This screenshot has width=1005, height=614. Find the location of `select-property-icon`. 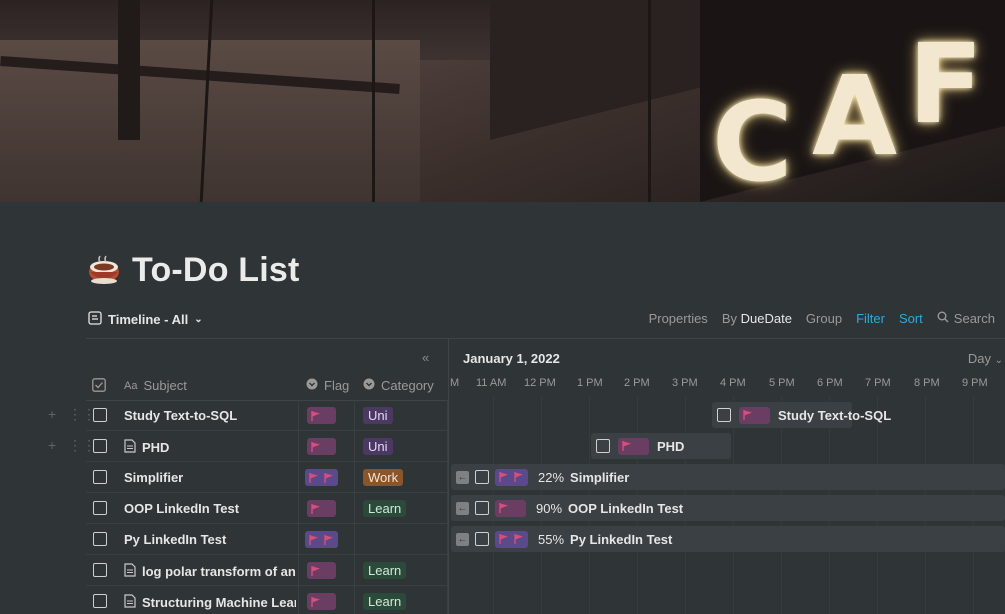

select-property-icon is located at coordinates (369, 385).